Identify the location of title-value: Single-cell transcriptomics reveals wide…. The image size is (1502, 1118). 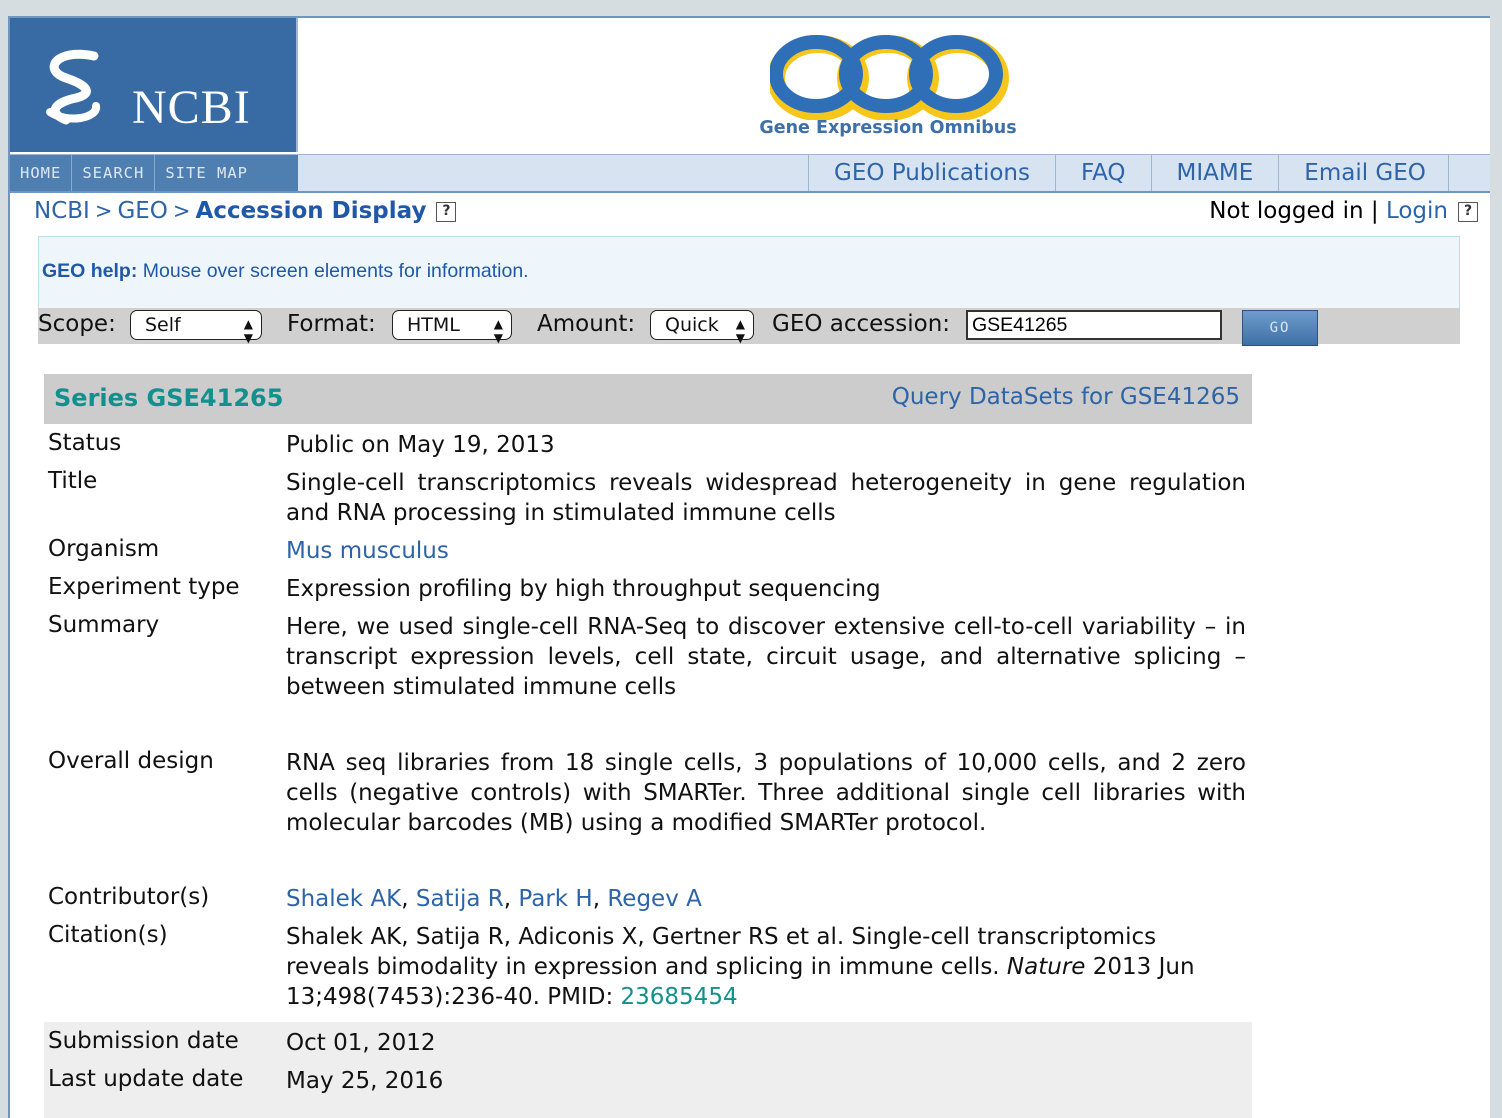
(766, 498).